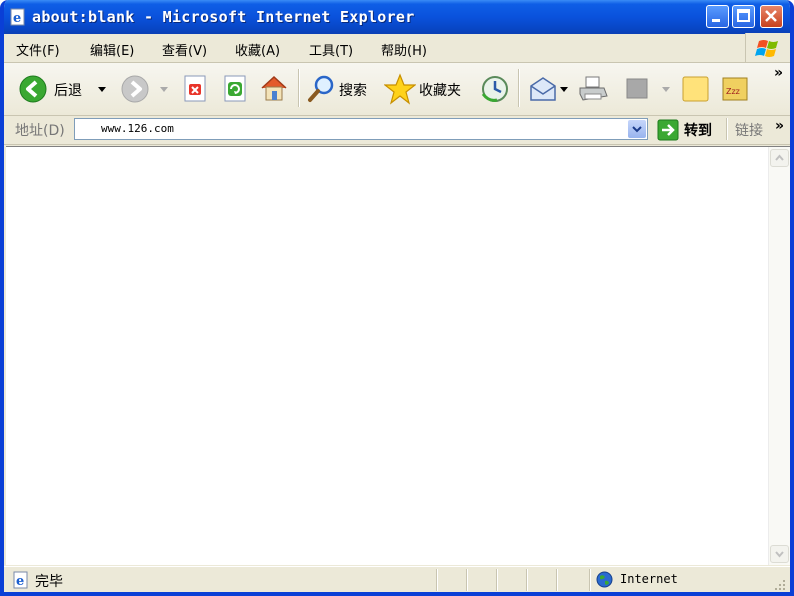 The height and width of the screenshot is (596, 794). What do you see at coordinates (331, 49) in the screenshot?
I see `menu-tools: 工具(T)` at bounding box center [331, 49].